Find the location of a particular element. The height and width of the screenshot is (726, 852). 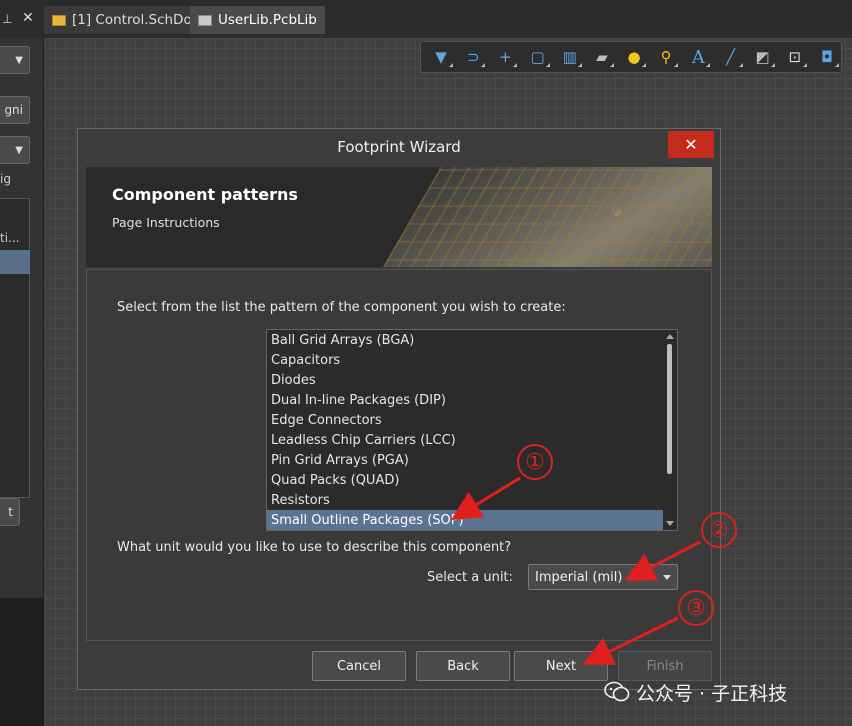

wechat-watermark: 公众号 · 子正科技 is located at coordinates (695, 692).